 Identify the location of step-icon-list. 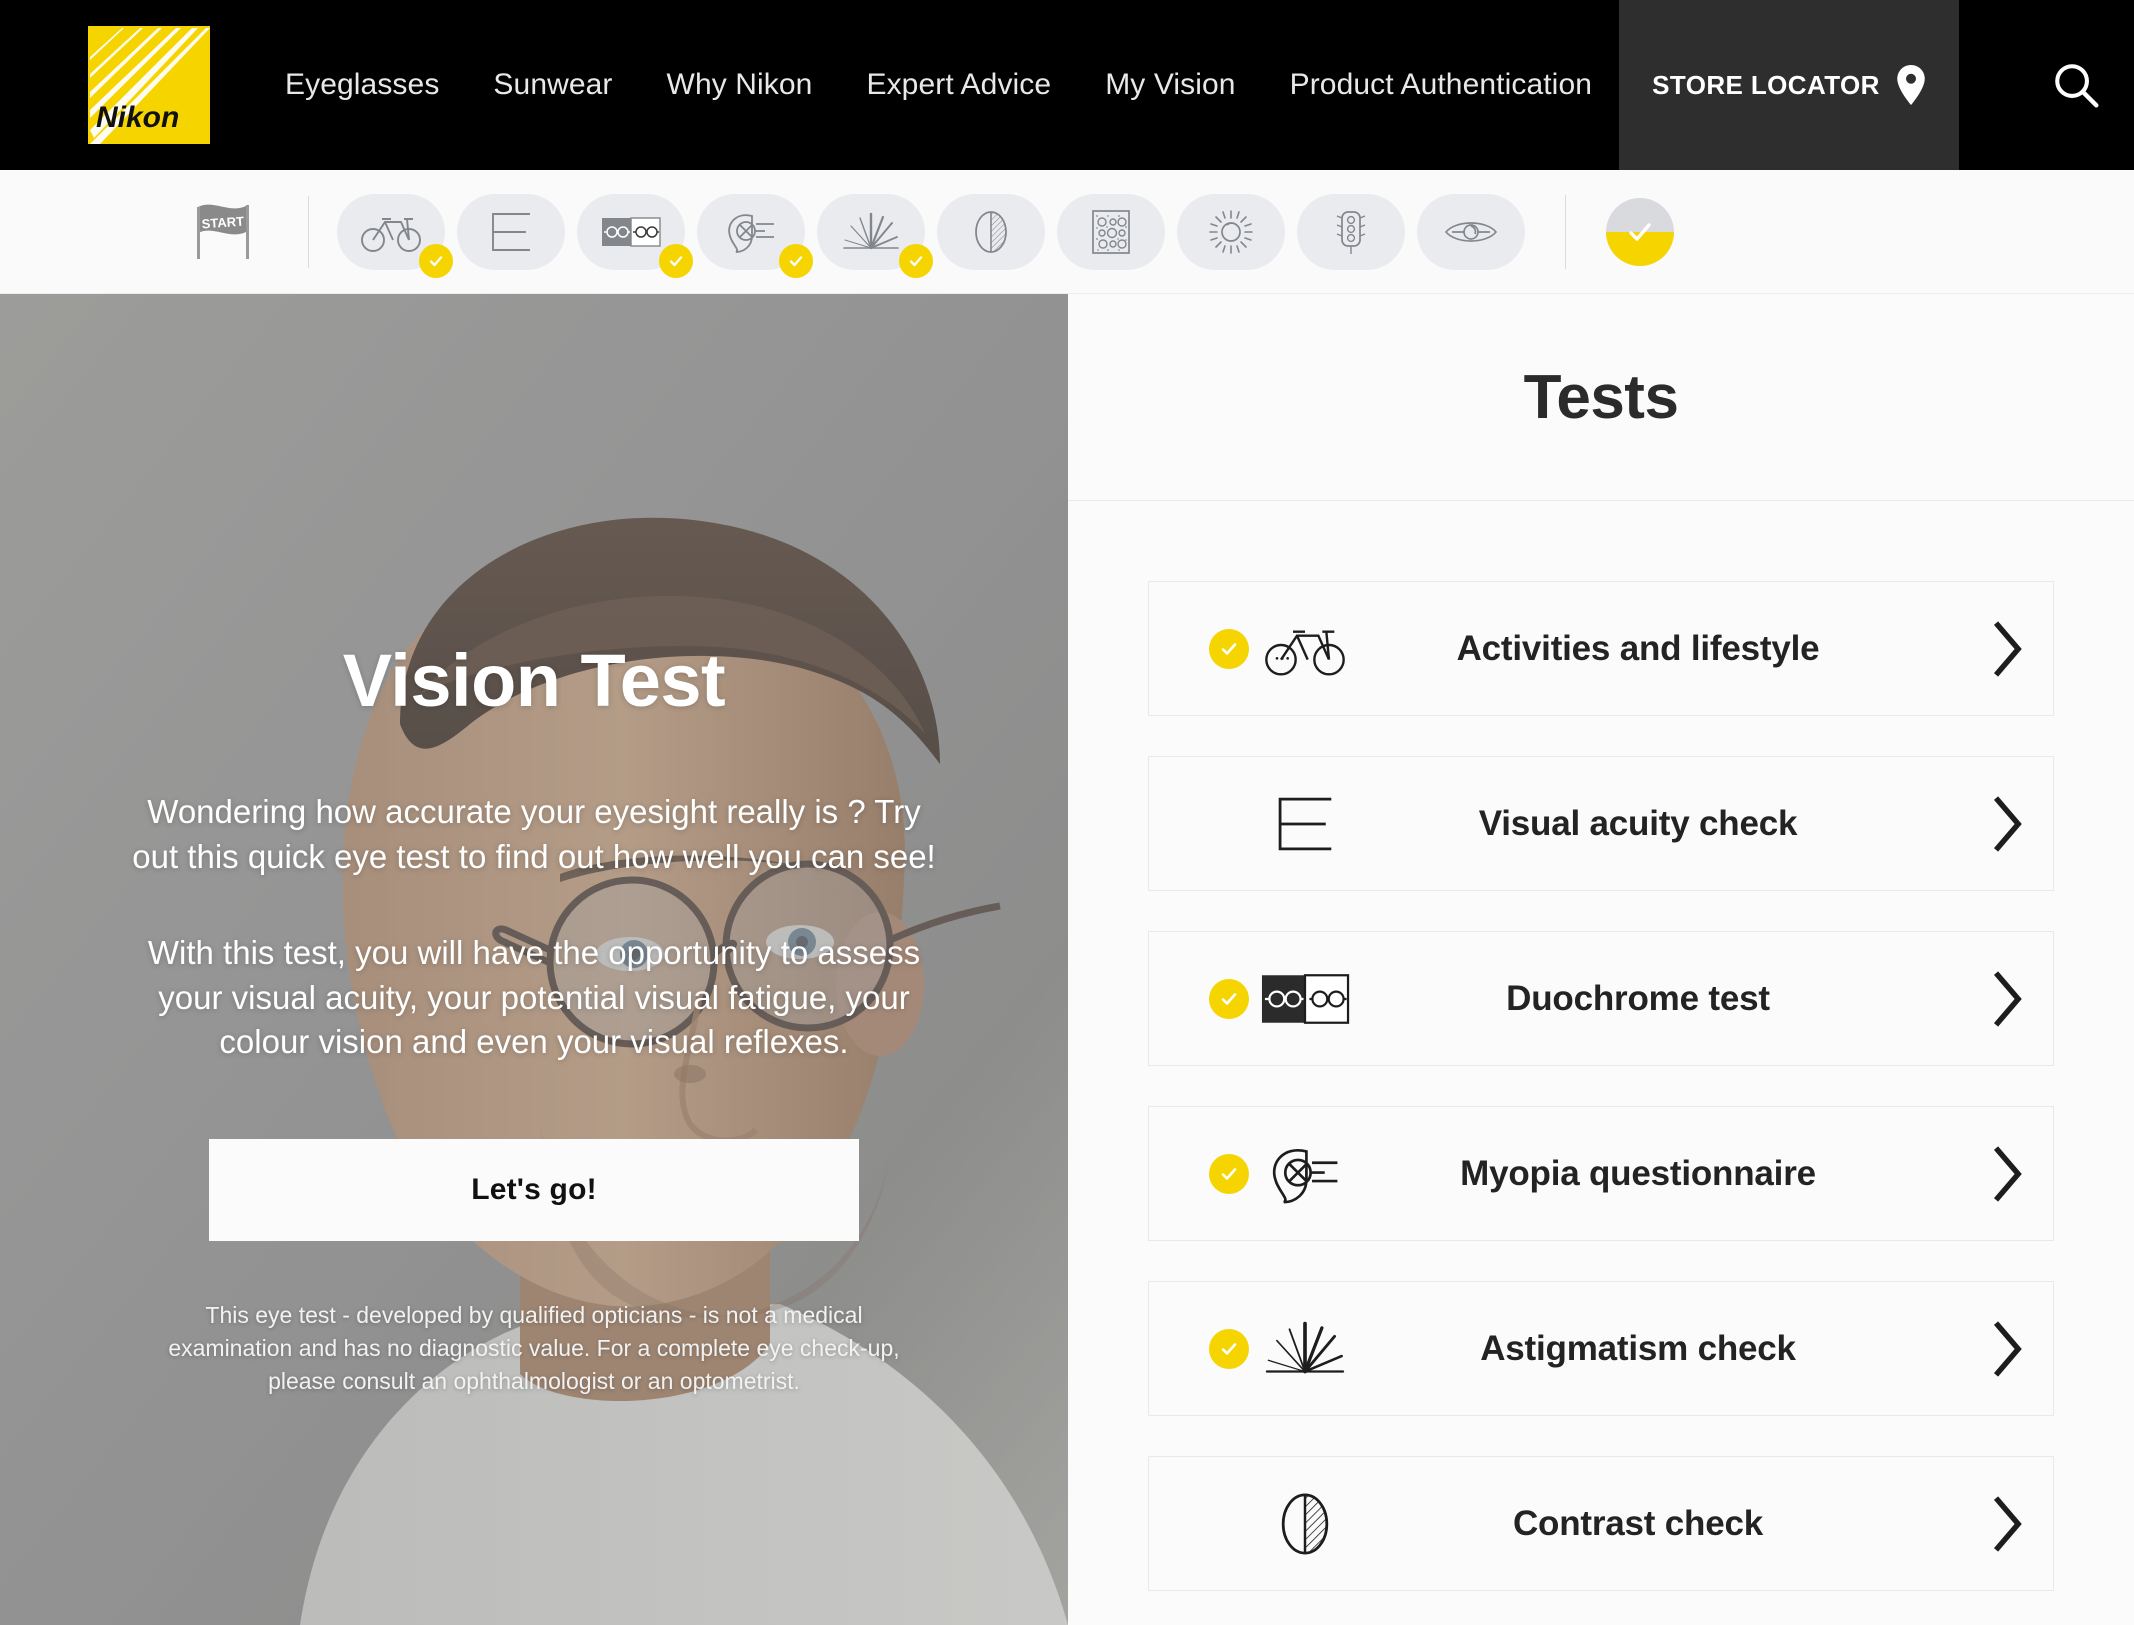
(931, 235).